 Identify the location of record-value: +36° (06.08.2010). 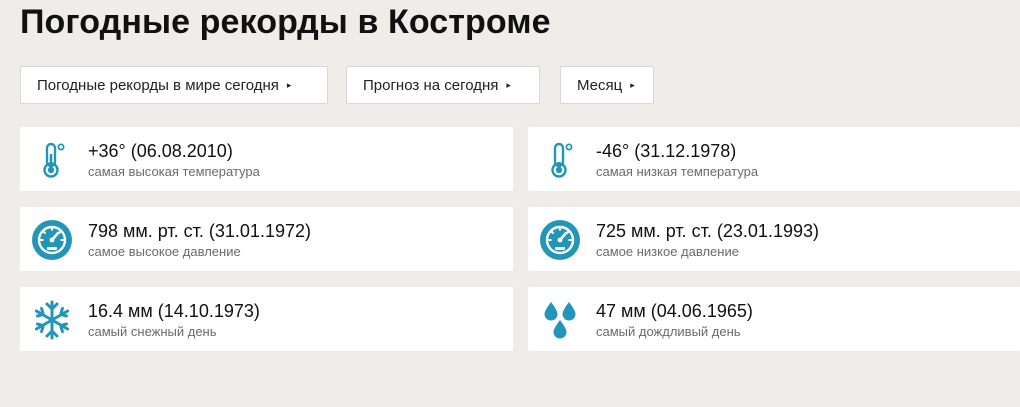
(160, 151).